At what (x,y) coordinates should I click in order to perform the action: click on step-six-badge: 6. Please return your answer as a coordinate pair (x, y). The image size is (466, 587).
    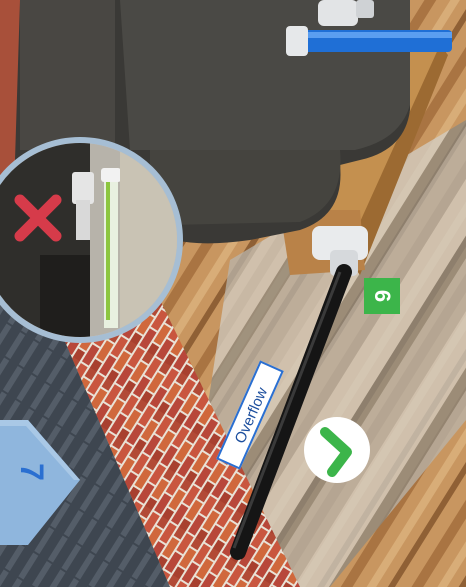
    Looking at the image, I should click on (382, 296).